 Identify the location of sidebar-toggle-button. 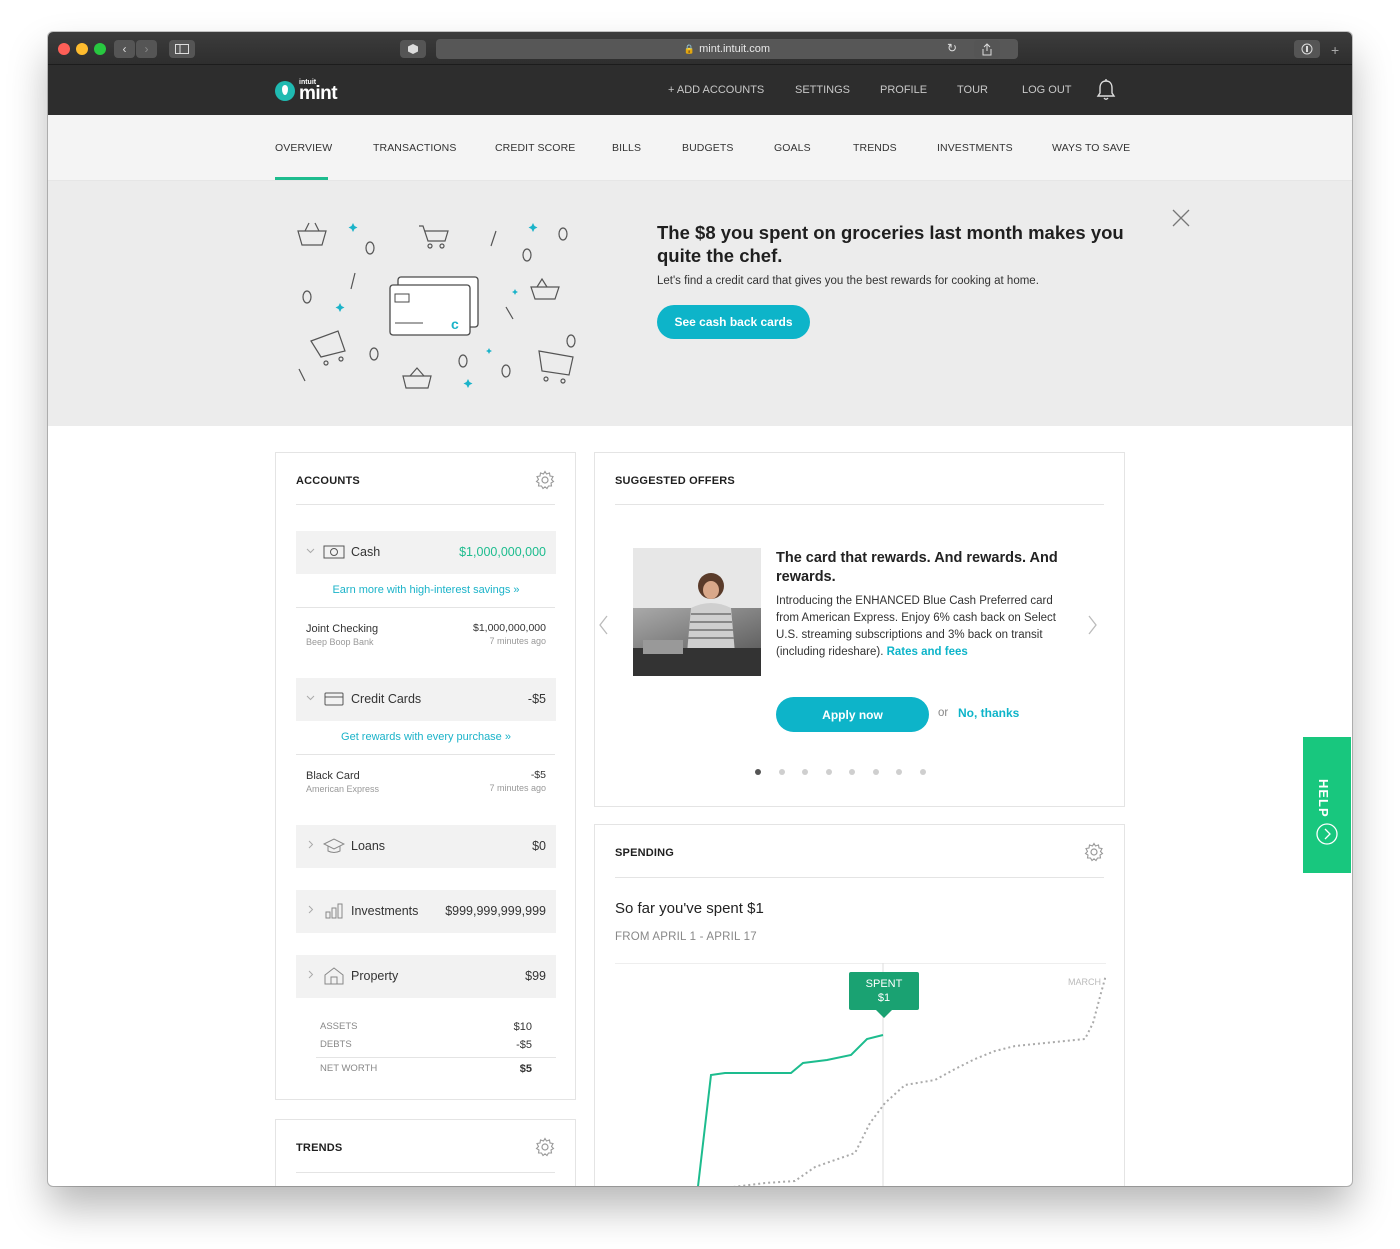
(182, 49).